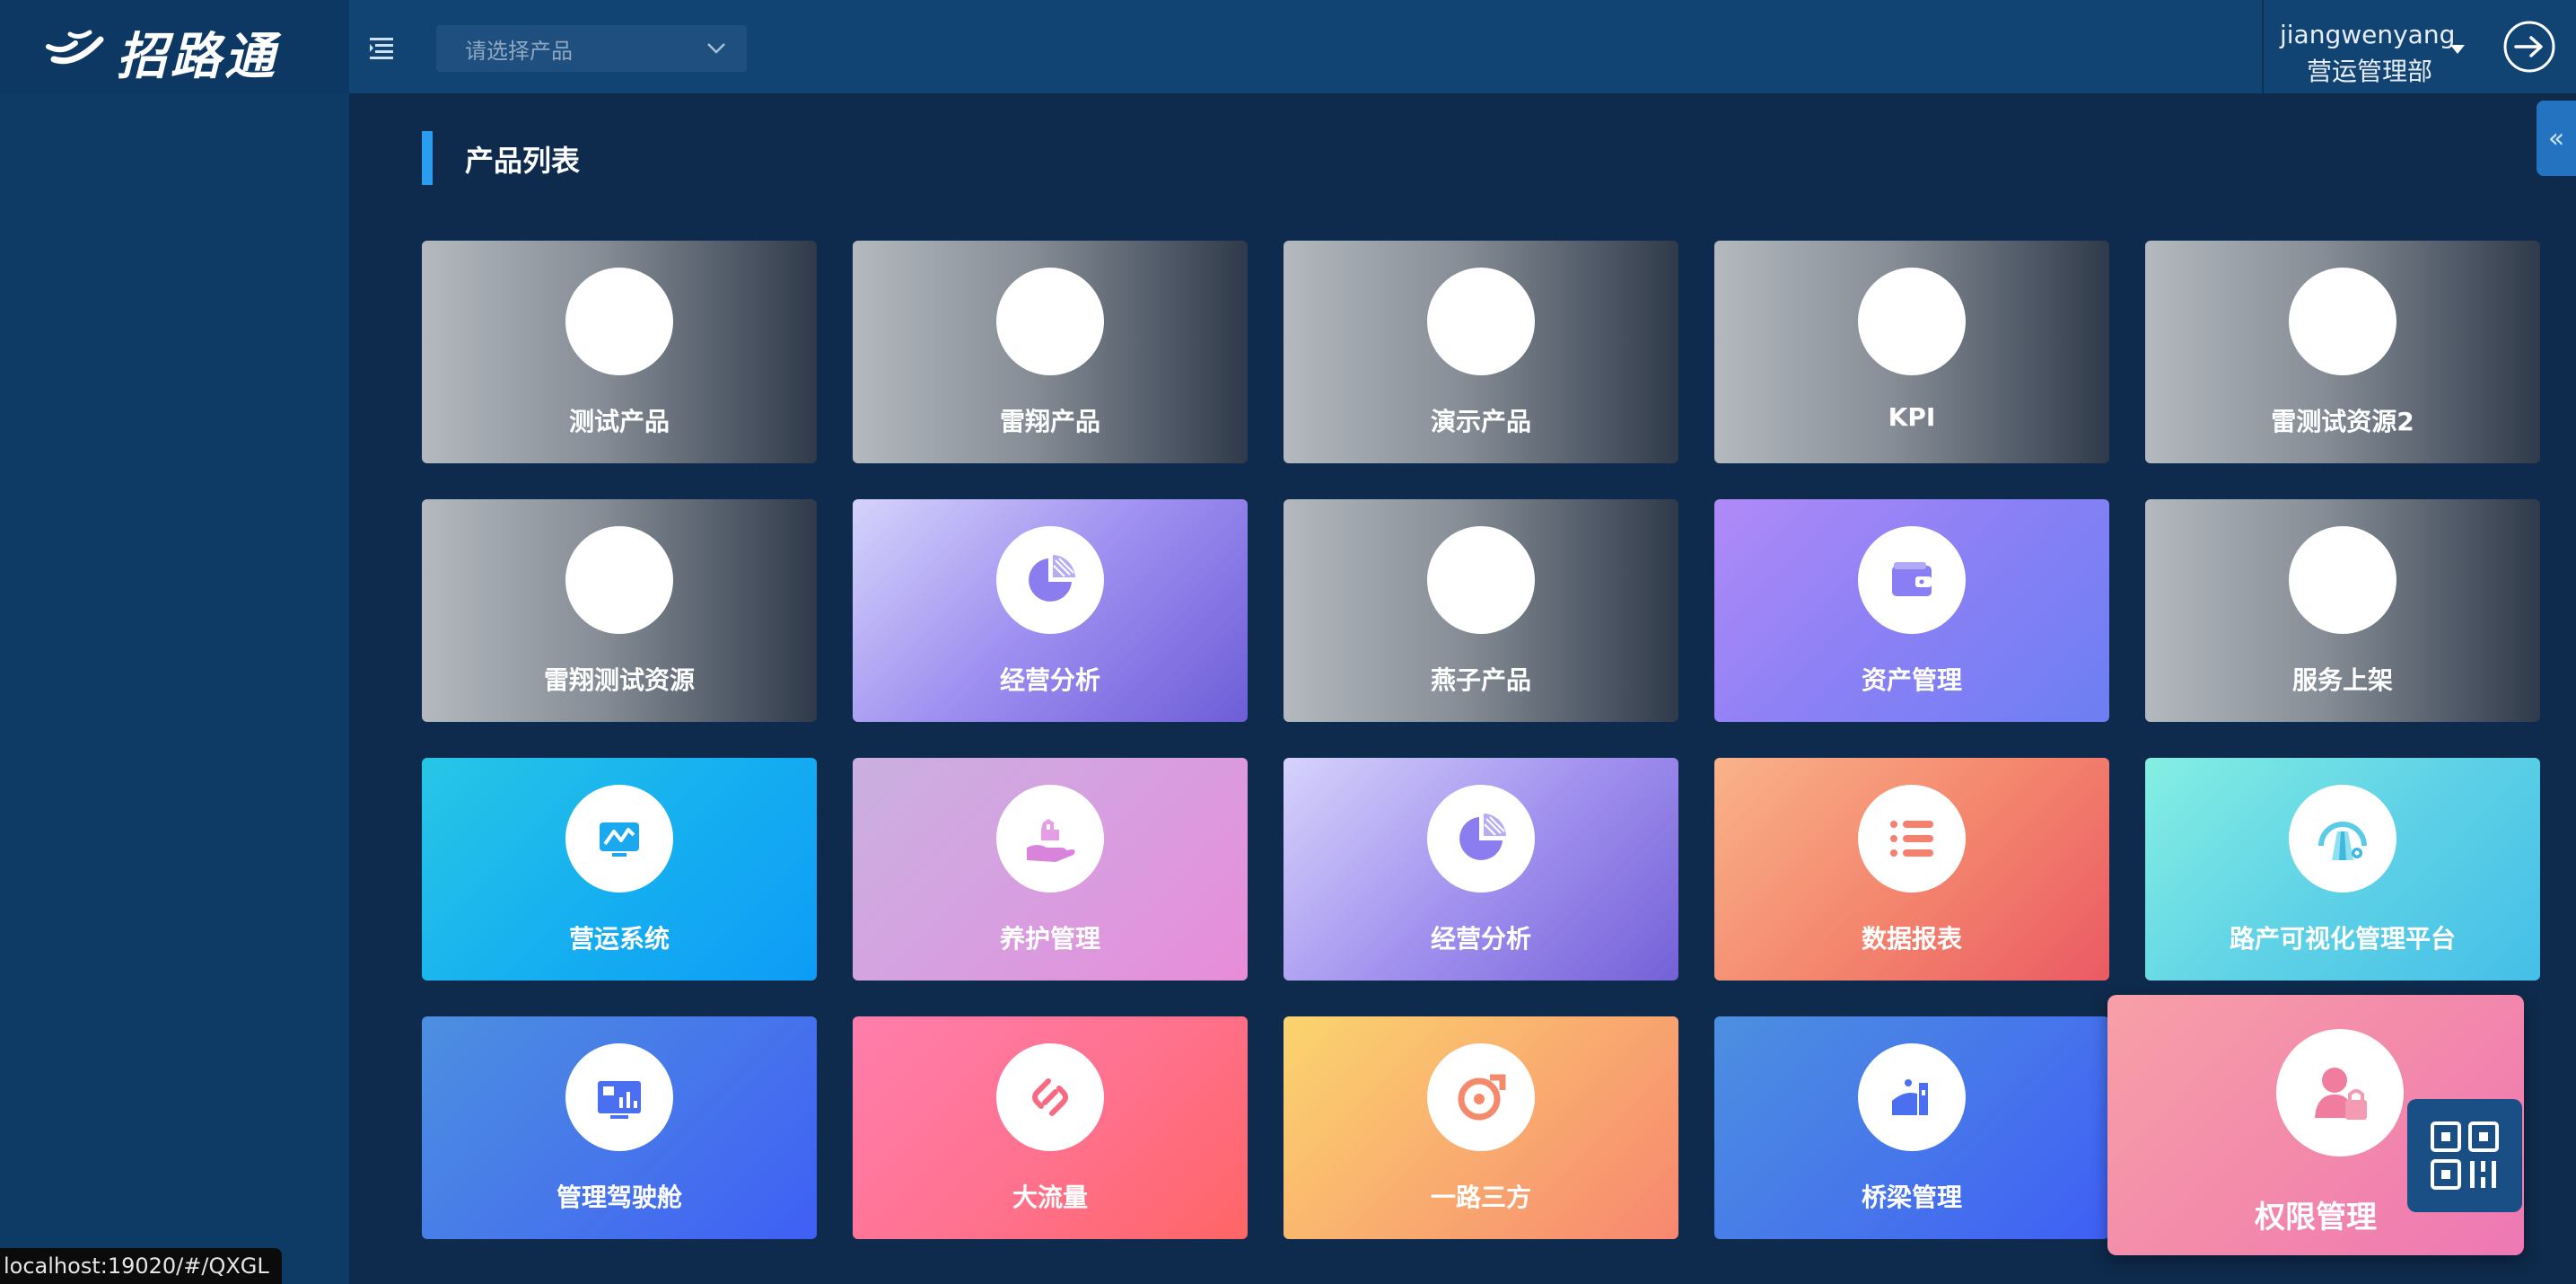  What do you see at coordinates (382, 46) in the screenshot?
I see `menu-collapse-icon` at bounding box center [382, 46].